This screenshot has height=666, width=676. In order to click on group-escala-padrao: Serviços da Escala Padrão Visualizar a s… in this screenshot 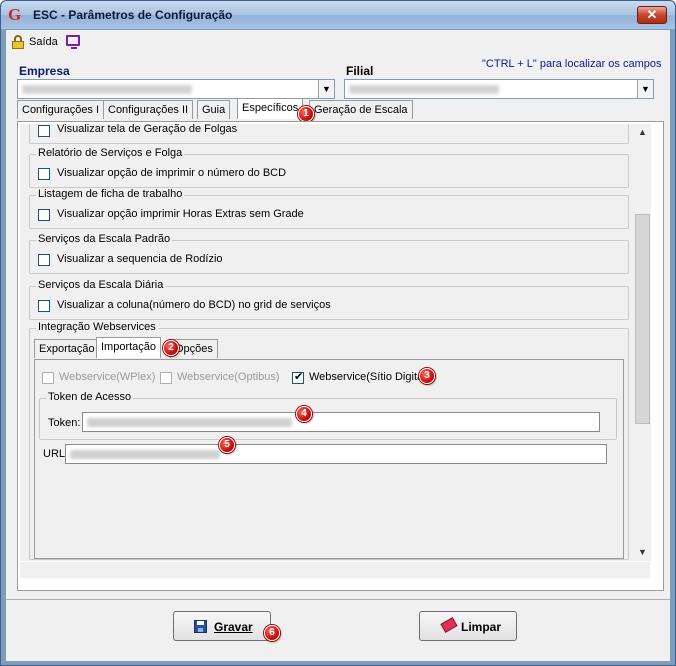, I will do `click(329, 253)`.